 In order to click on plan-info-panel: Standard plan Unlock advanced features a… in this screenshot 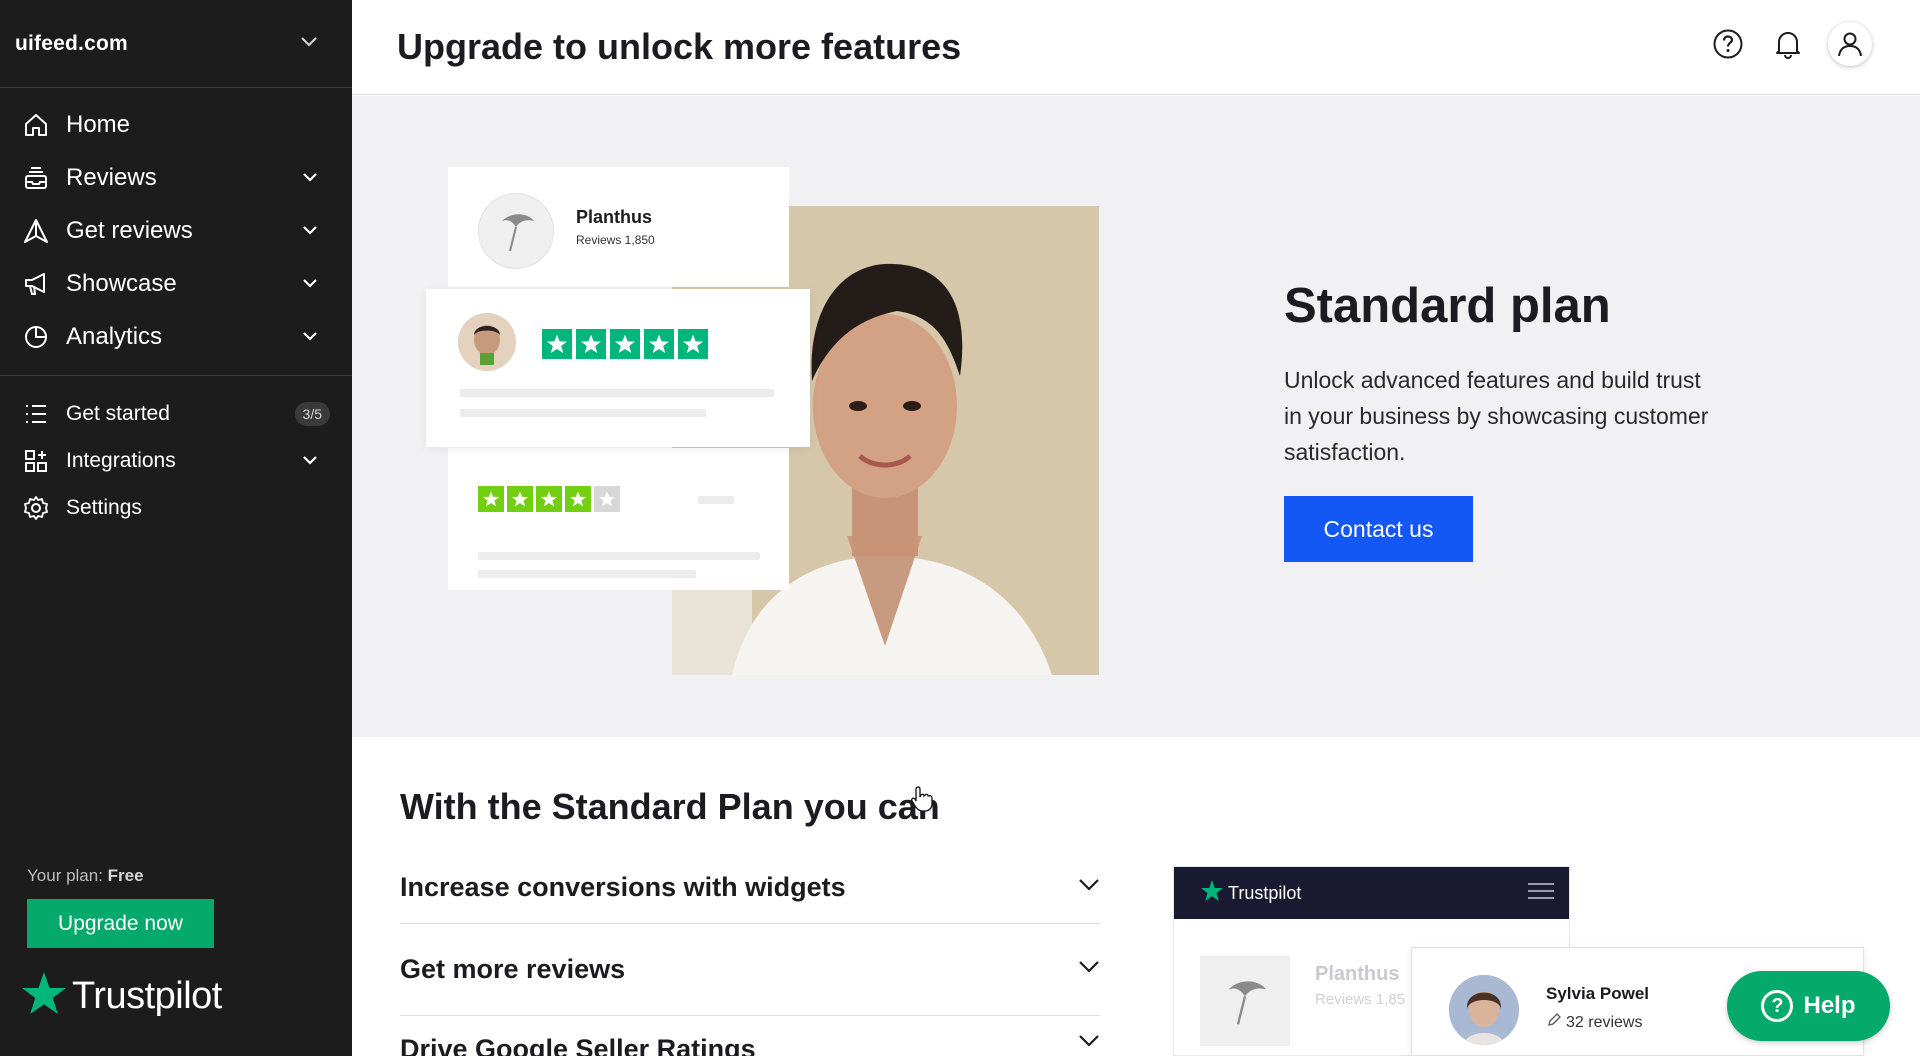, I will do `click(1504, 420)`.